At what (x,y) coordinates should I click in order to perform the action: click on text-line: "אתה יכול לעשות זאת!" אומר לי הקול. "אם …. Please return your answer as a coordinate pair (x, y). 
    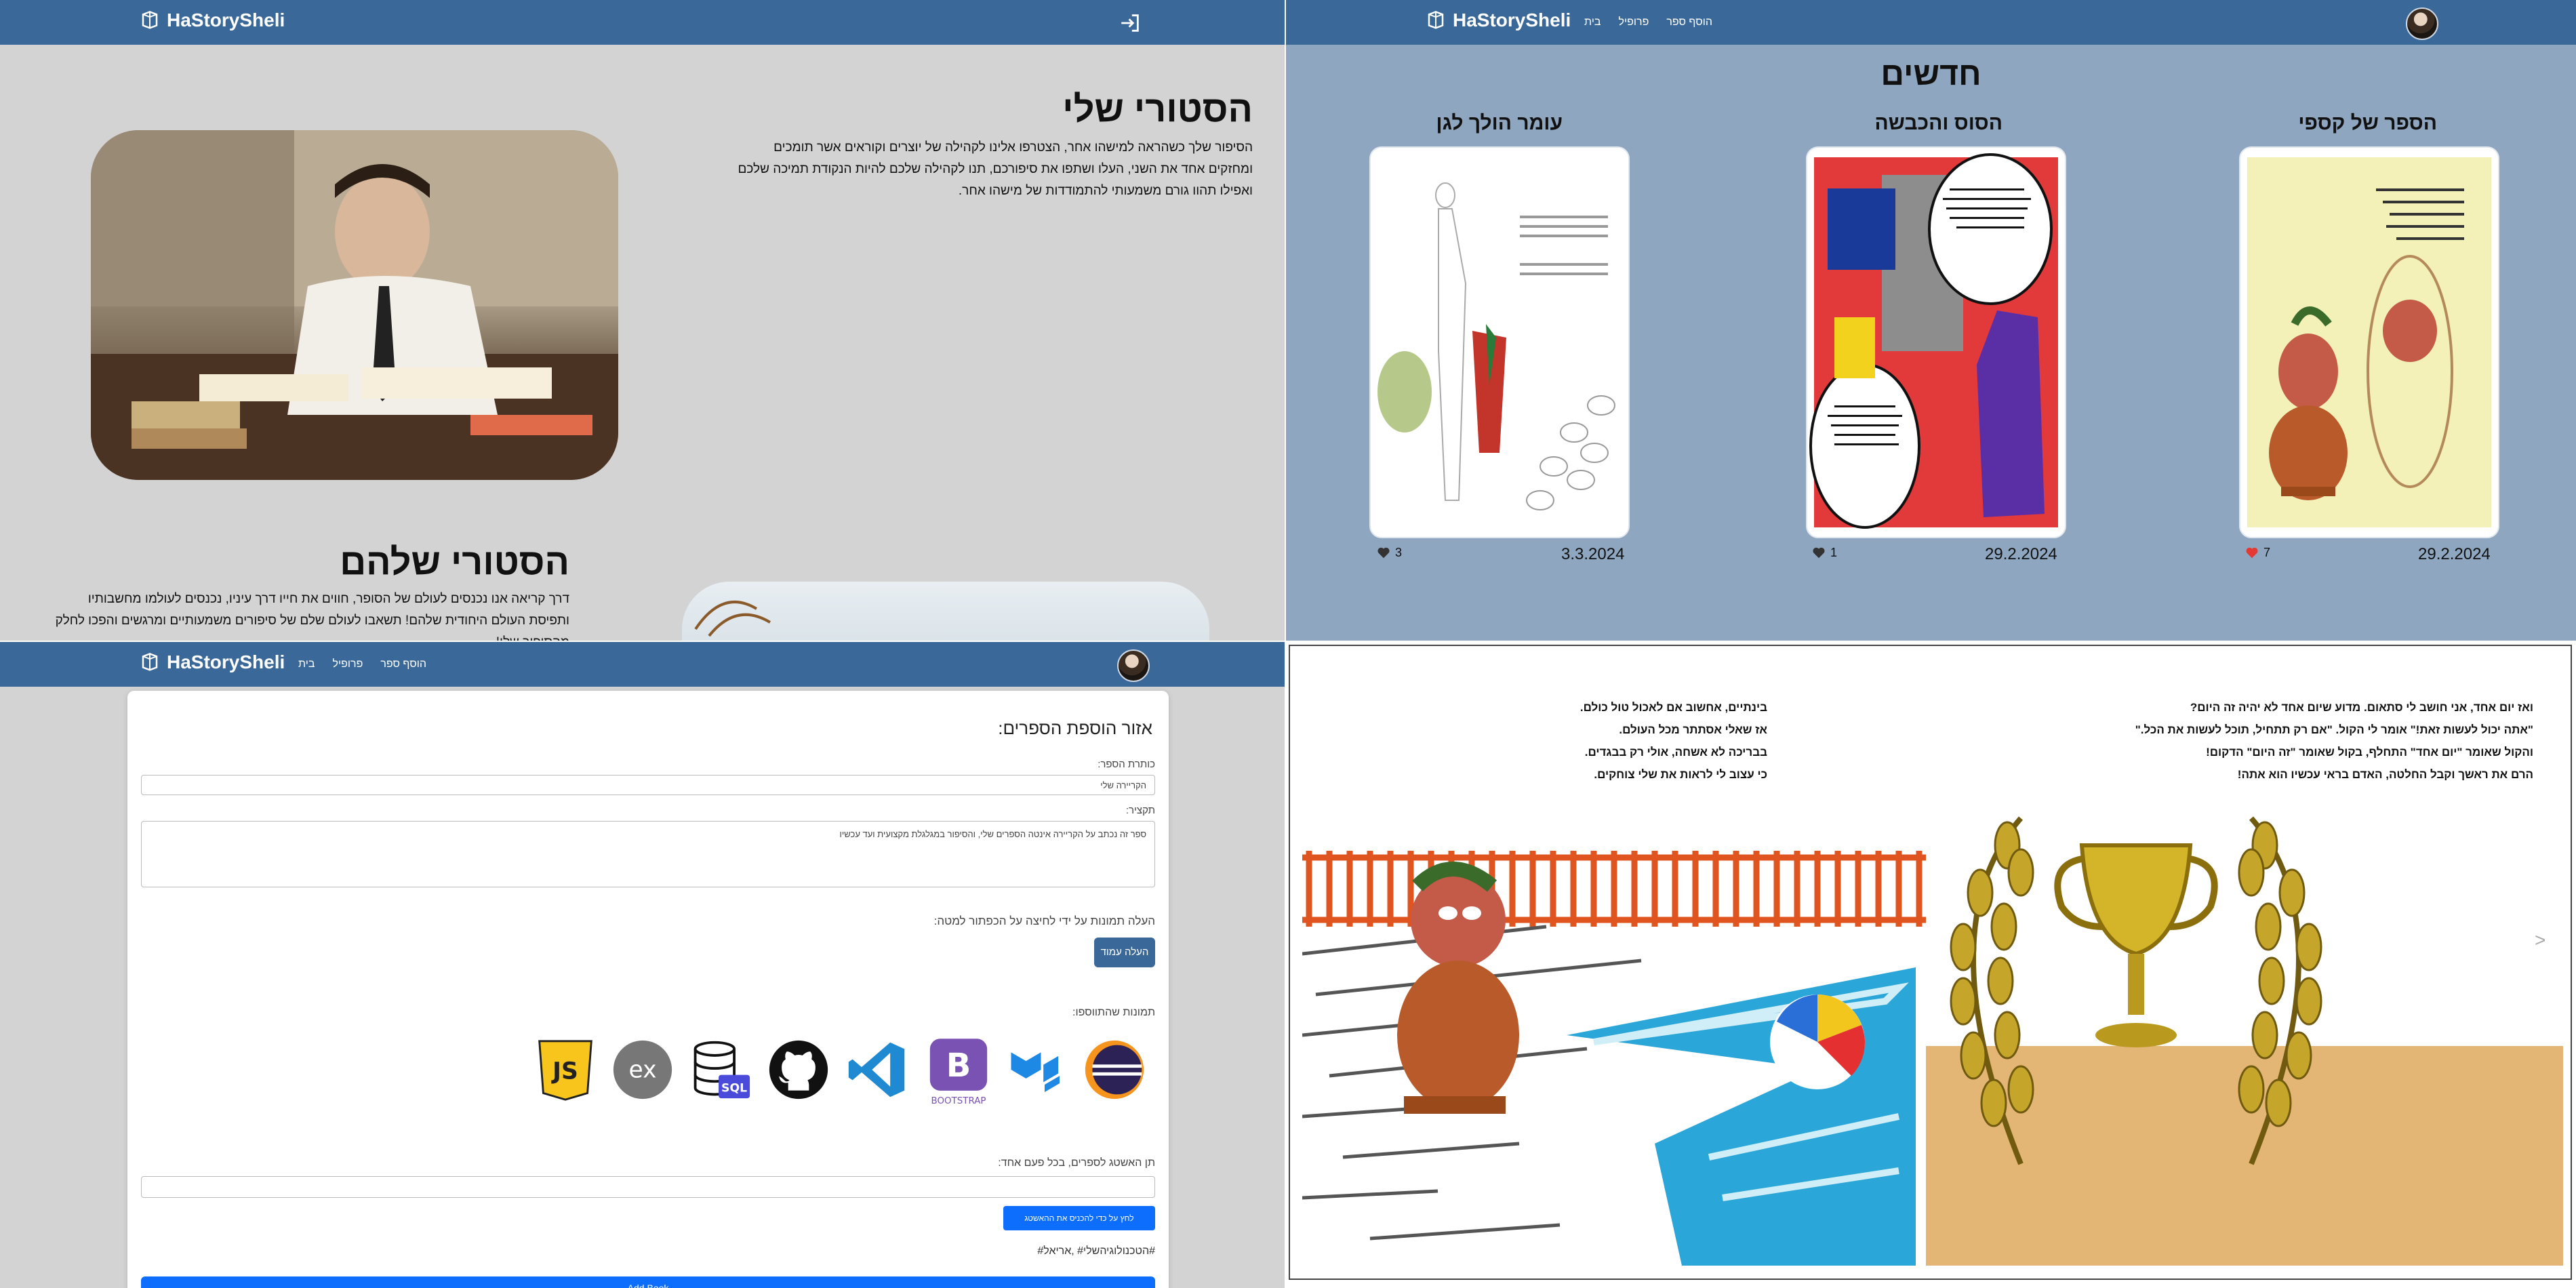
    Looking at the image, I should click on (2334, 729).